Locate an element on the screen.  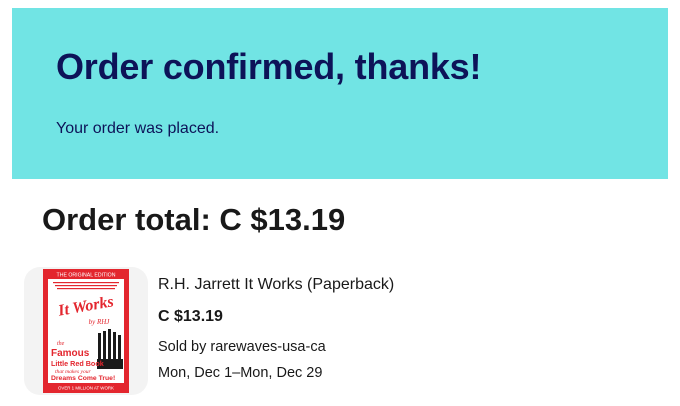
book-line-dreams: Dreams Come True! is located at coordinates (83, 378).